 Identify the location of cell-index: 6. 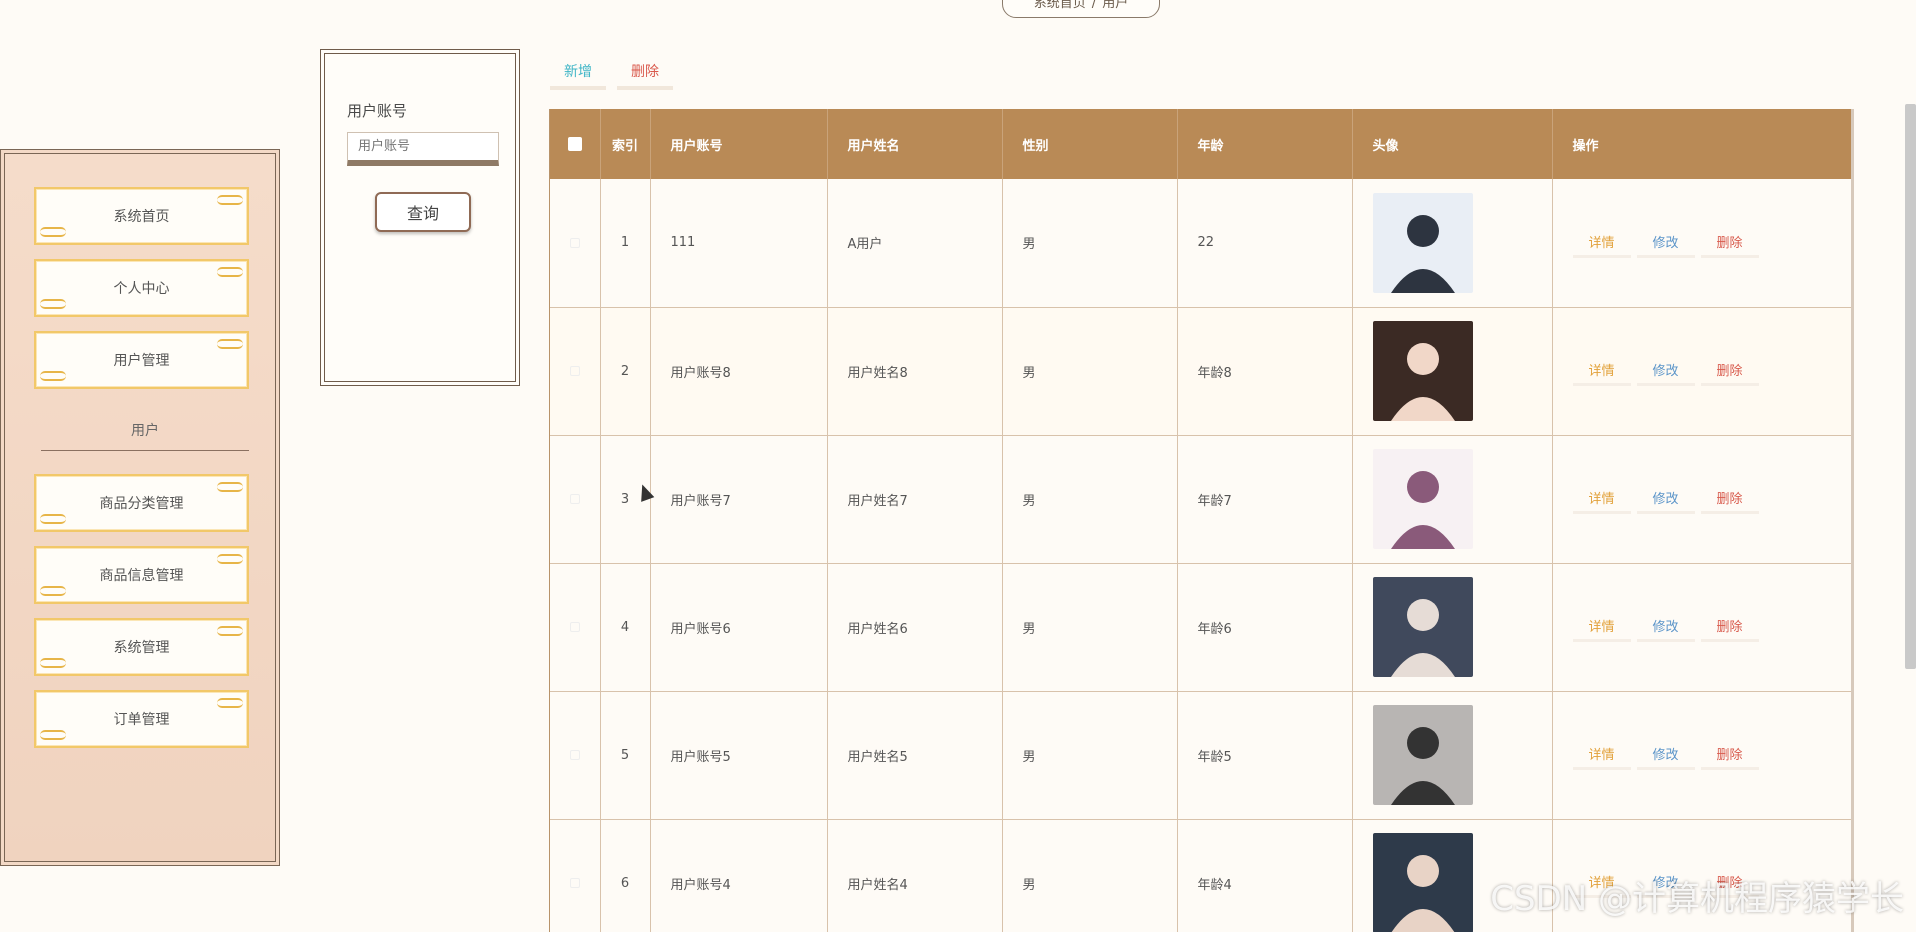
(625, 875).